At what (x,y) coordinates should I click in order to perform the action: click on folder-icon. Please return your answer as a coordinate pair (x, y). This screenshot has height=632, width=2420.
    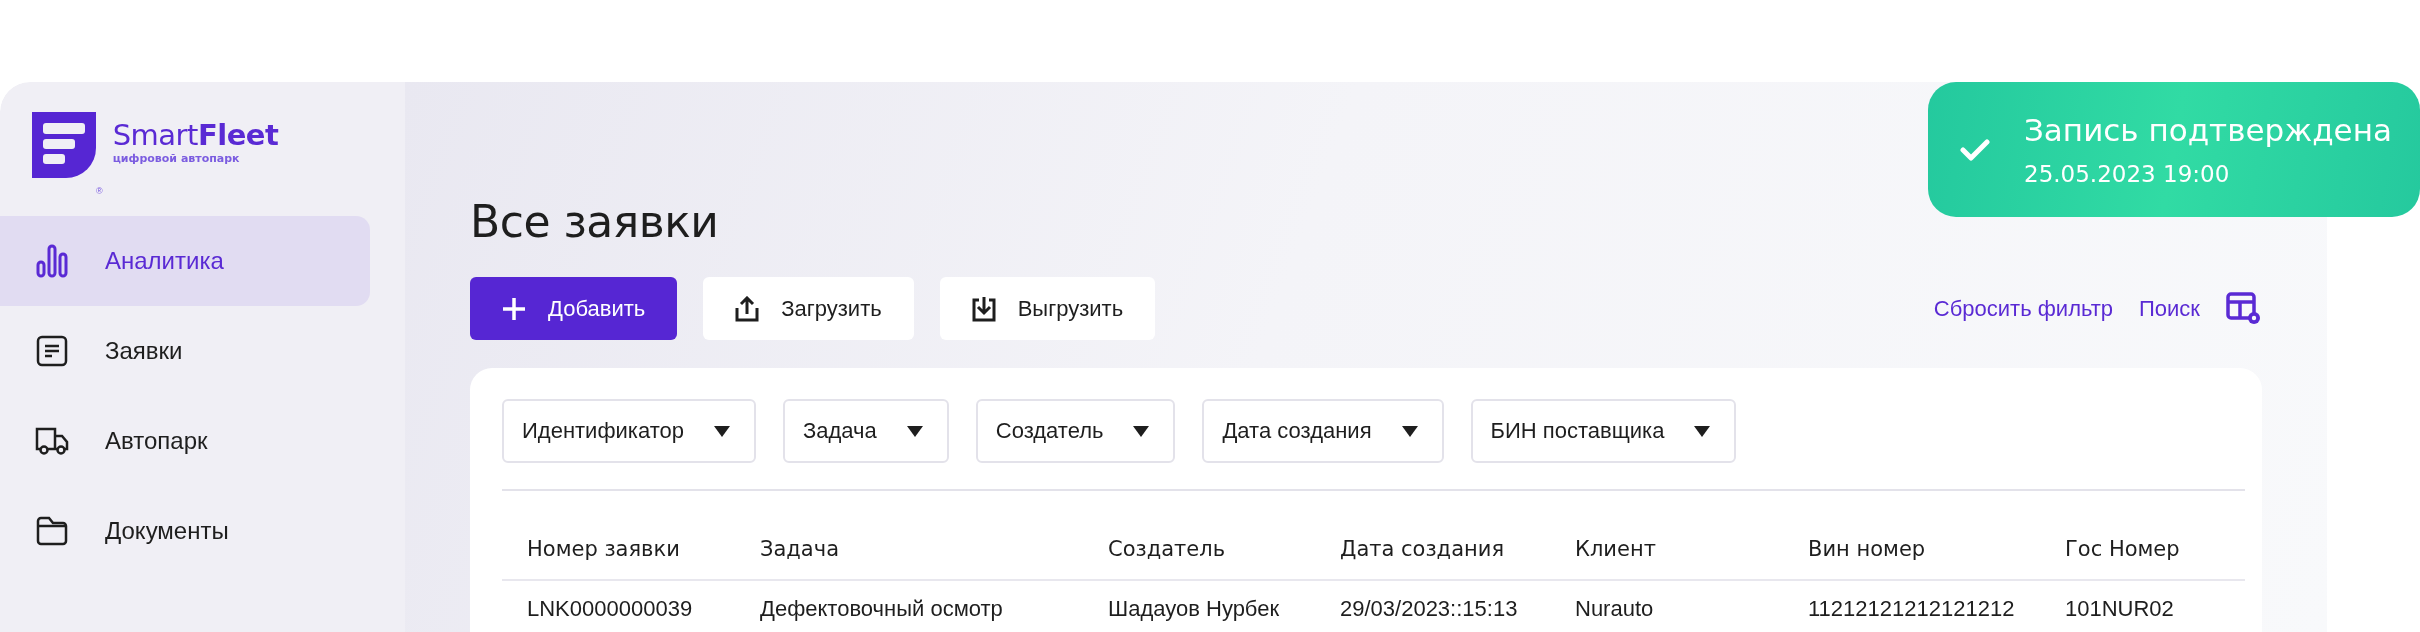
    Looking at the image, I should click on (52, 531).